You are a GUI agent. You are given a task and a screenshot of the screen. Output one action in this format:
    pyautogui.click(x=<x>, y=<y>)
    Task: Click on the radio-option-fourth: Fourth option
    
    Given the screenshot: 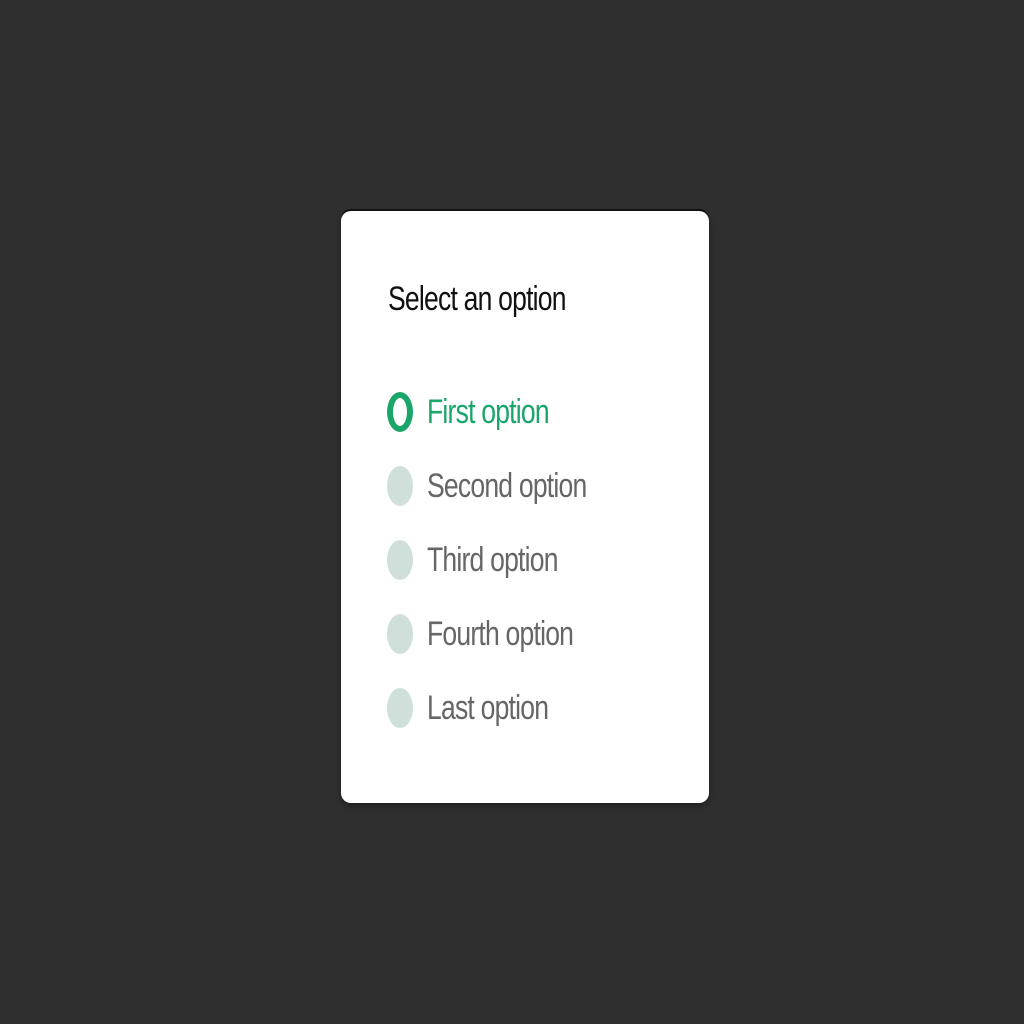 What is the action you would take?
    pyautogui.click(x=509, y=634)
    